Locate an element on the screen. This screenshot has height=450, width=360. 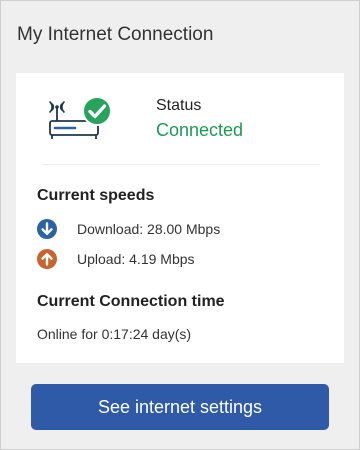
online-duration-text: Online for 0:17:24 day(s) is located at coordinates (114, 334).